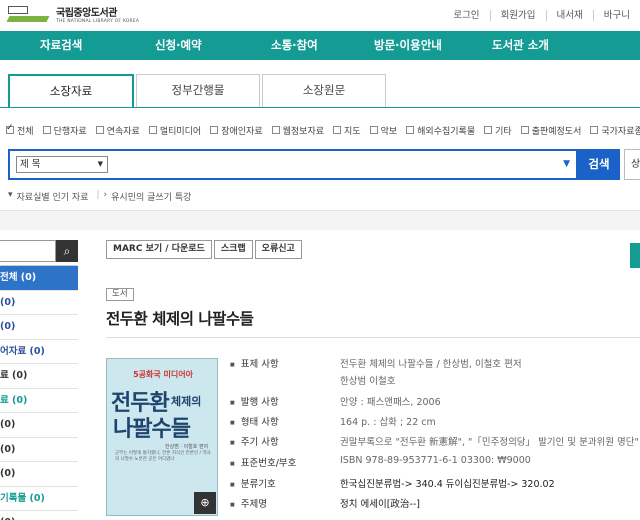 This screenshot has height=520, width=640. Describe the element at coordinates (517, 15) in the screenshot. I see `signup-link: 회원가입` at that location.